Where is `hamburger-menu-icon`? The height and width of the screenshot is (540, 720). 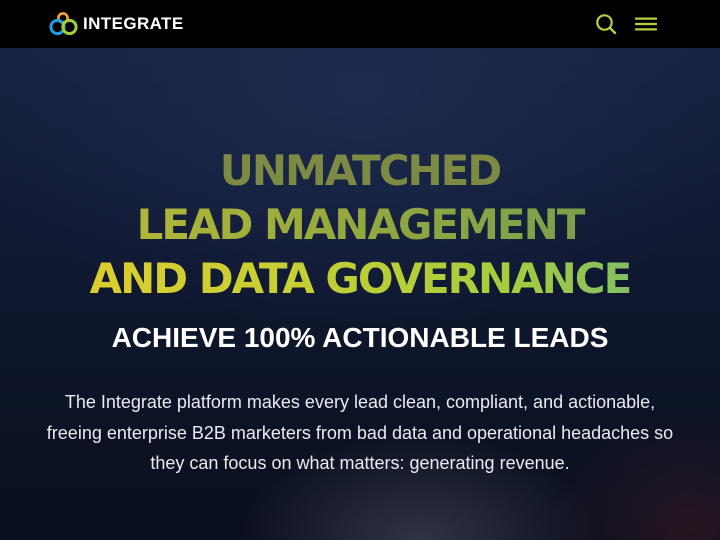 hamburger-menu-icon is located at coordinates (646, 24).